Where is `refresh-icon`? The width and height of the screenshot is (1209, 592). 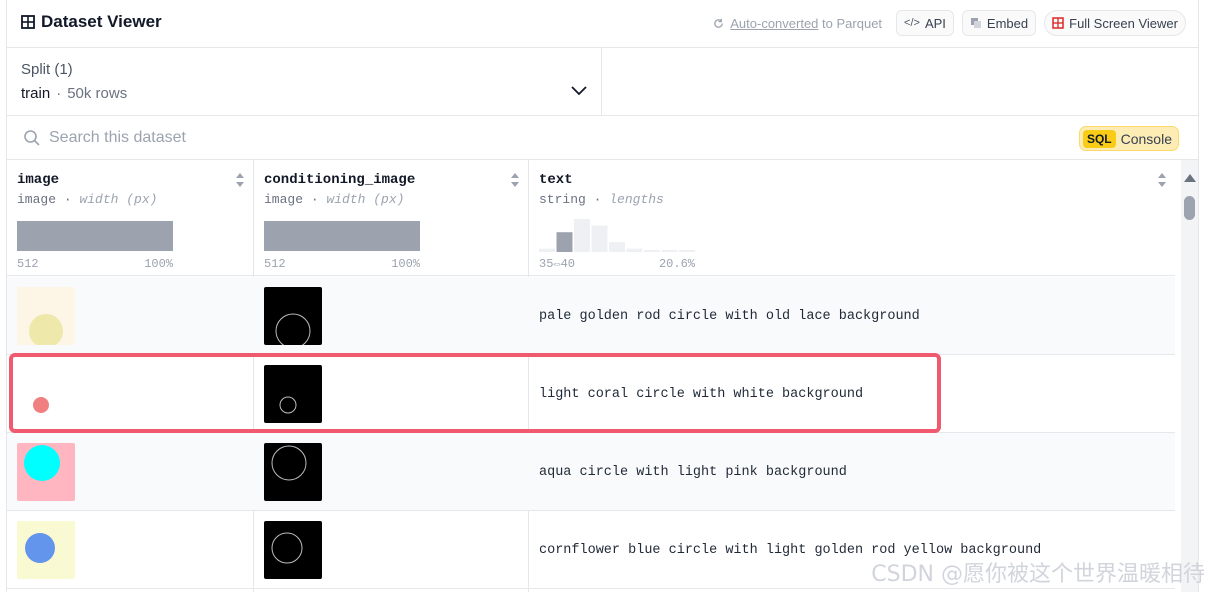
refresh-icon is located at coordinates (719, 23).